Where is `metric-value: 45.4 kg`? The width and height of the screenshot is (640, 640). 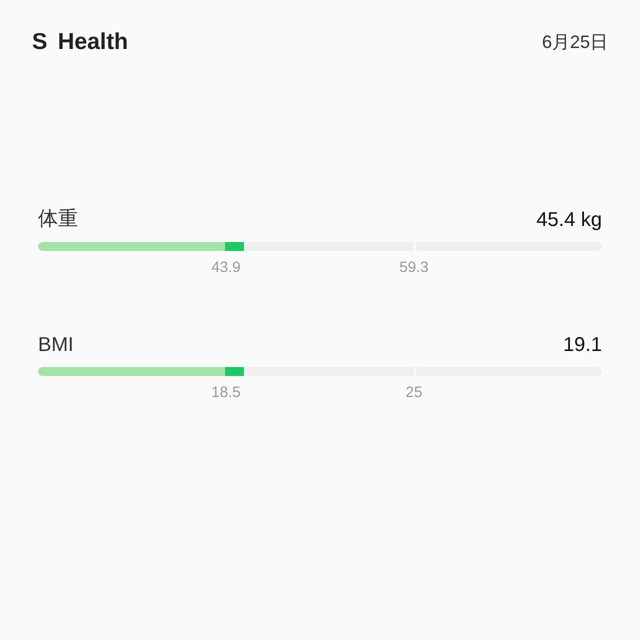 metric-value: 45.4 kg is located at coordinates (569, 220).